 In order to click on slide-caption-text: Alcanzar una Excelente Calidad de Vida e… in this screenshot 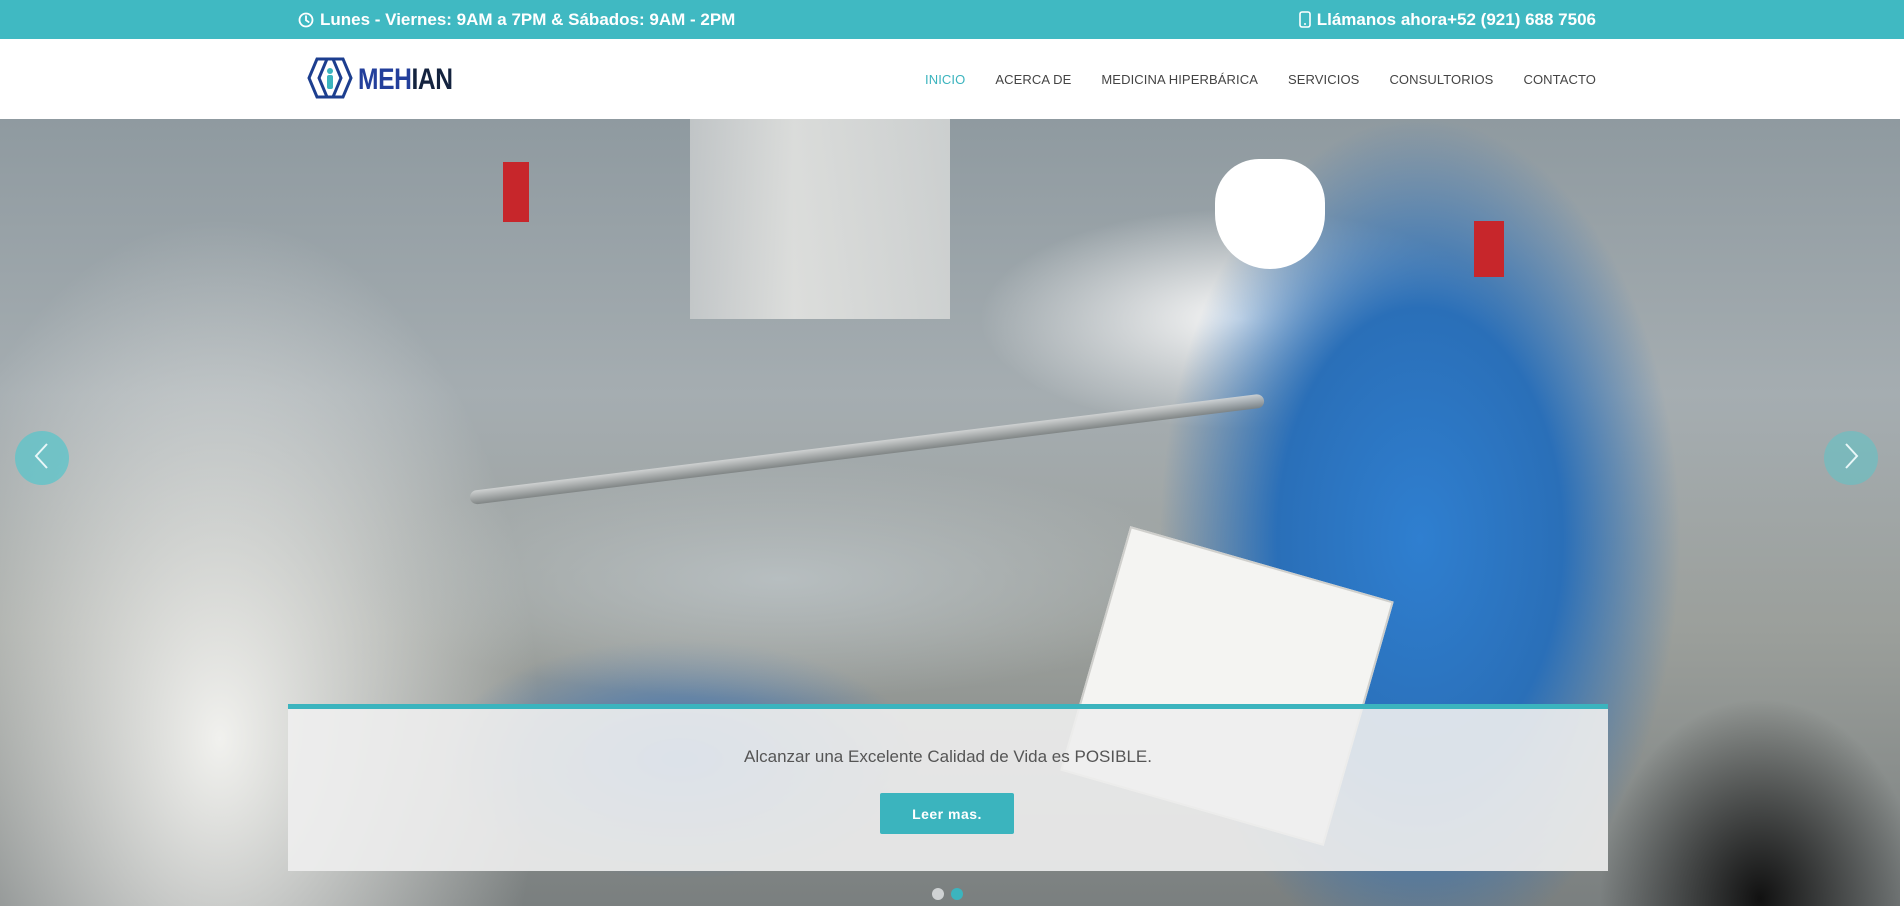, I will do `click(948, 756)`.